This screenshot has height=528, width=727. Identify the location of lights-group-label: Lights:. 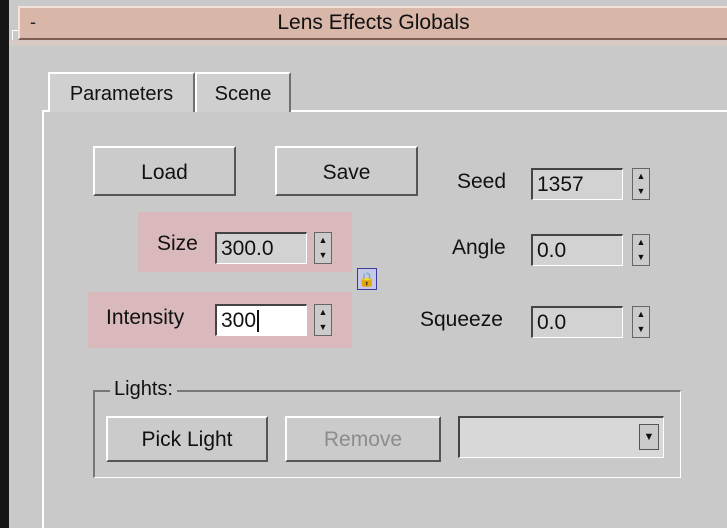
(143, 389).